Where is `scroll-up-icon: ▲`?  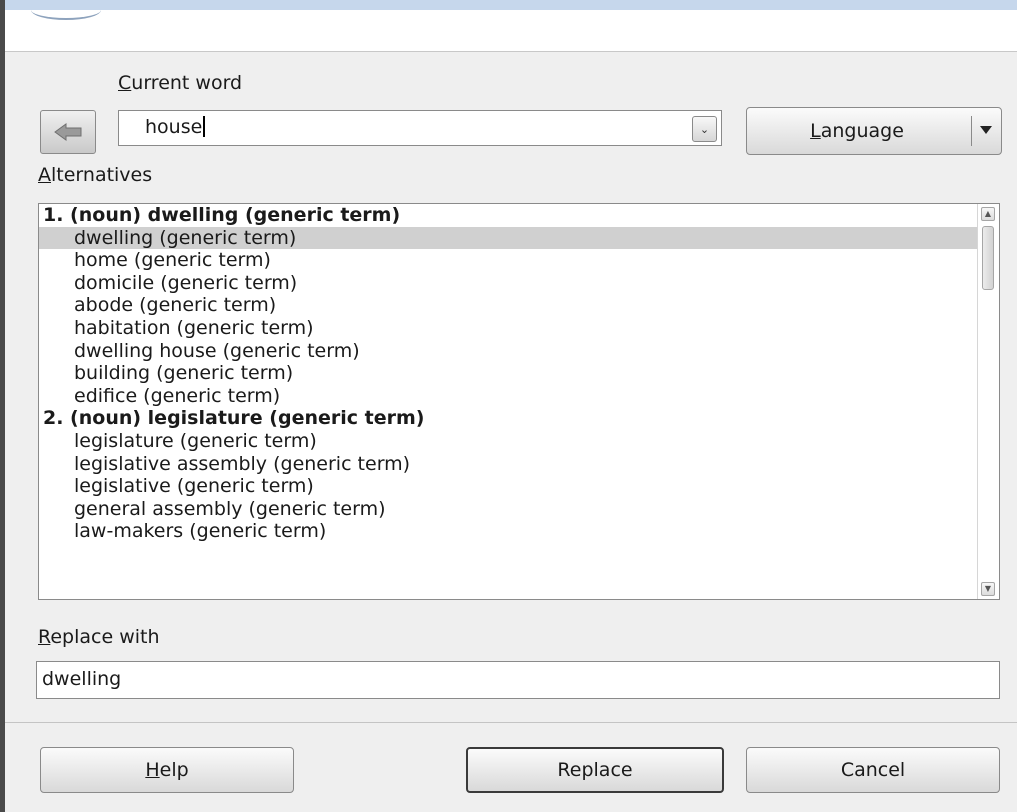 scroll-up-icon: ▲ is located at coordinates (988, 214).